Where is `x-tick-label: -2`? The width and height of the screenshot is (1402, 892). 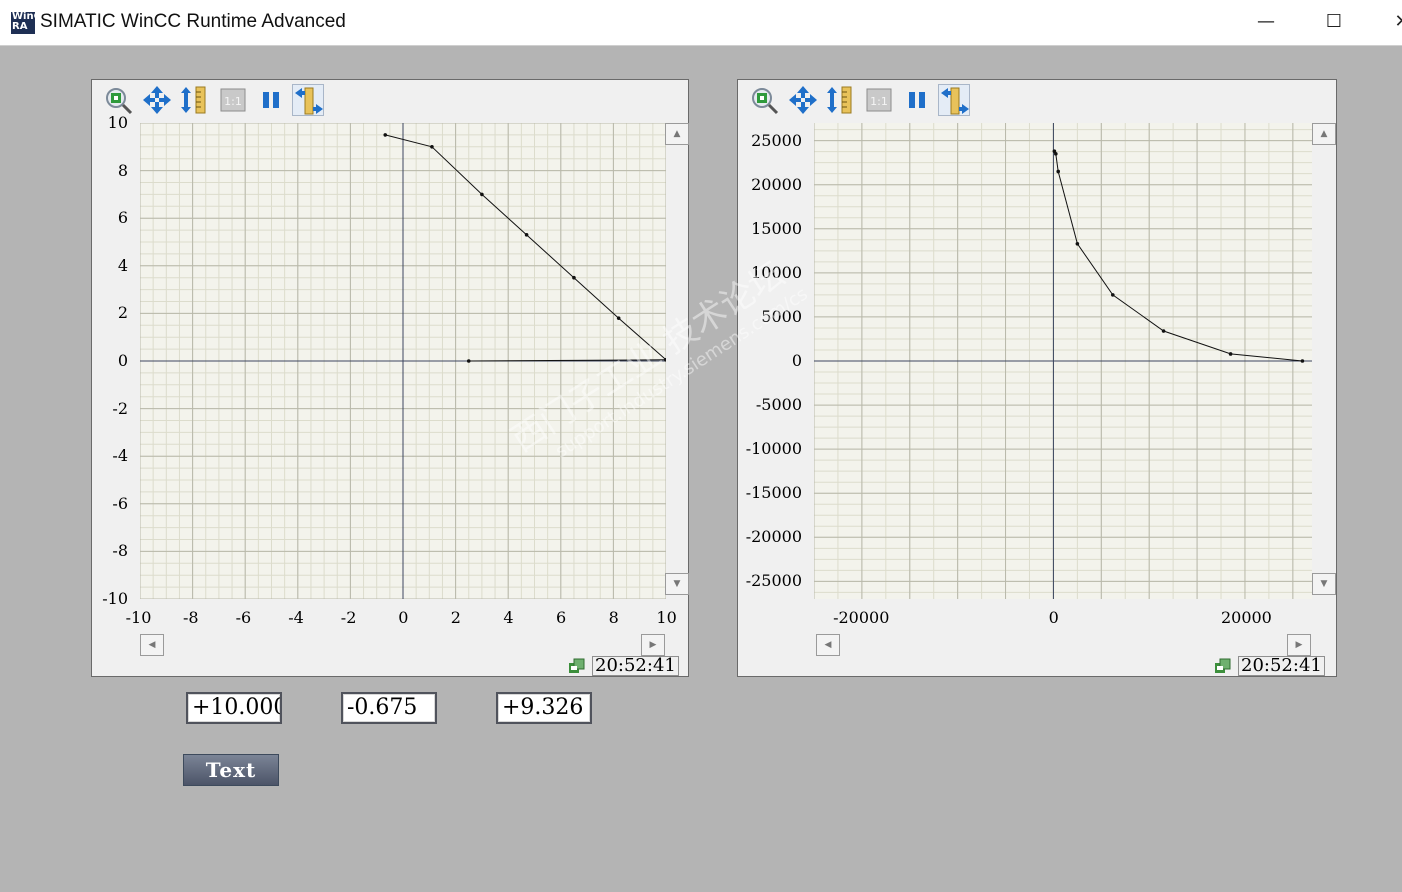
x-tick-label: -2 is located at coordinates (348, 617).